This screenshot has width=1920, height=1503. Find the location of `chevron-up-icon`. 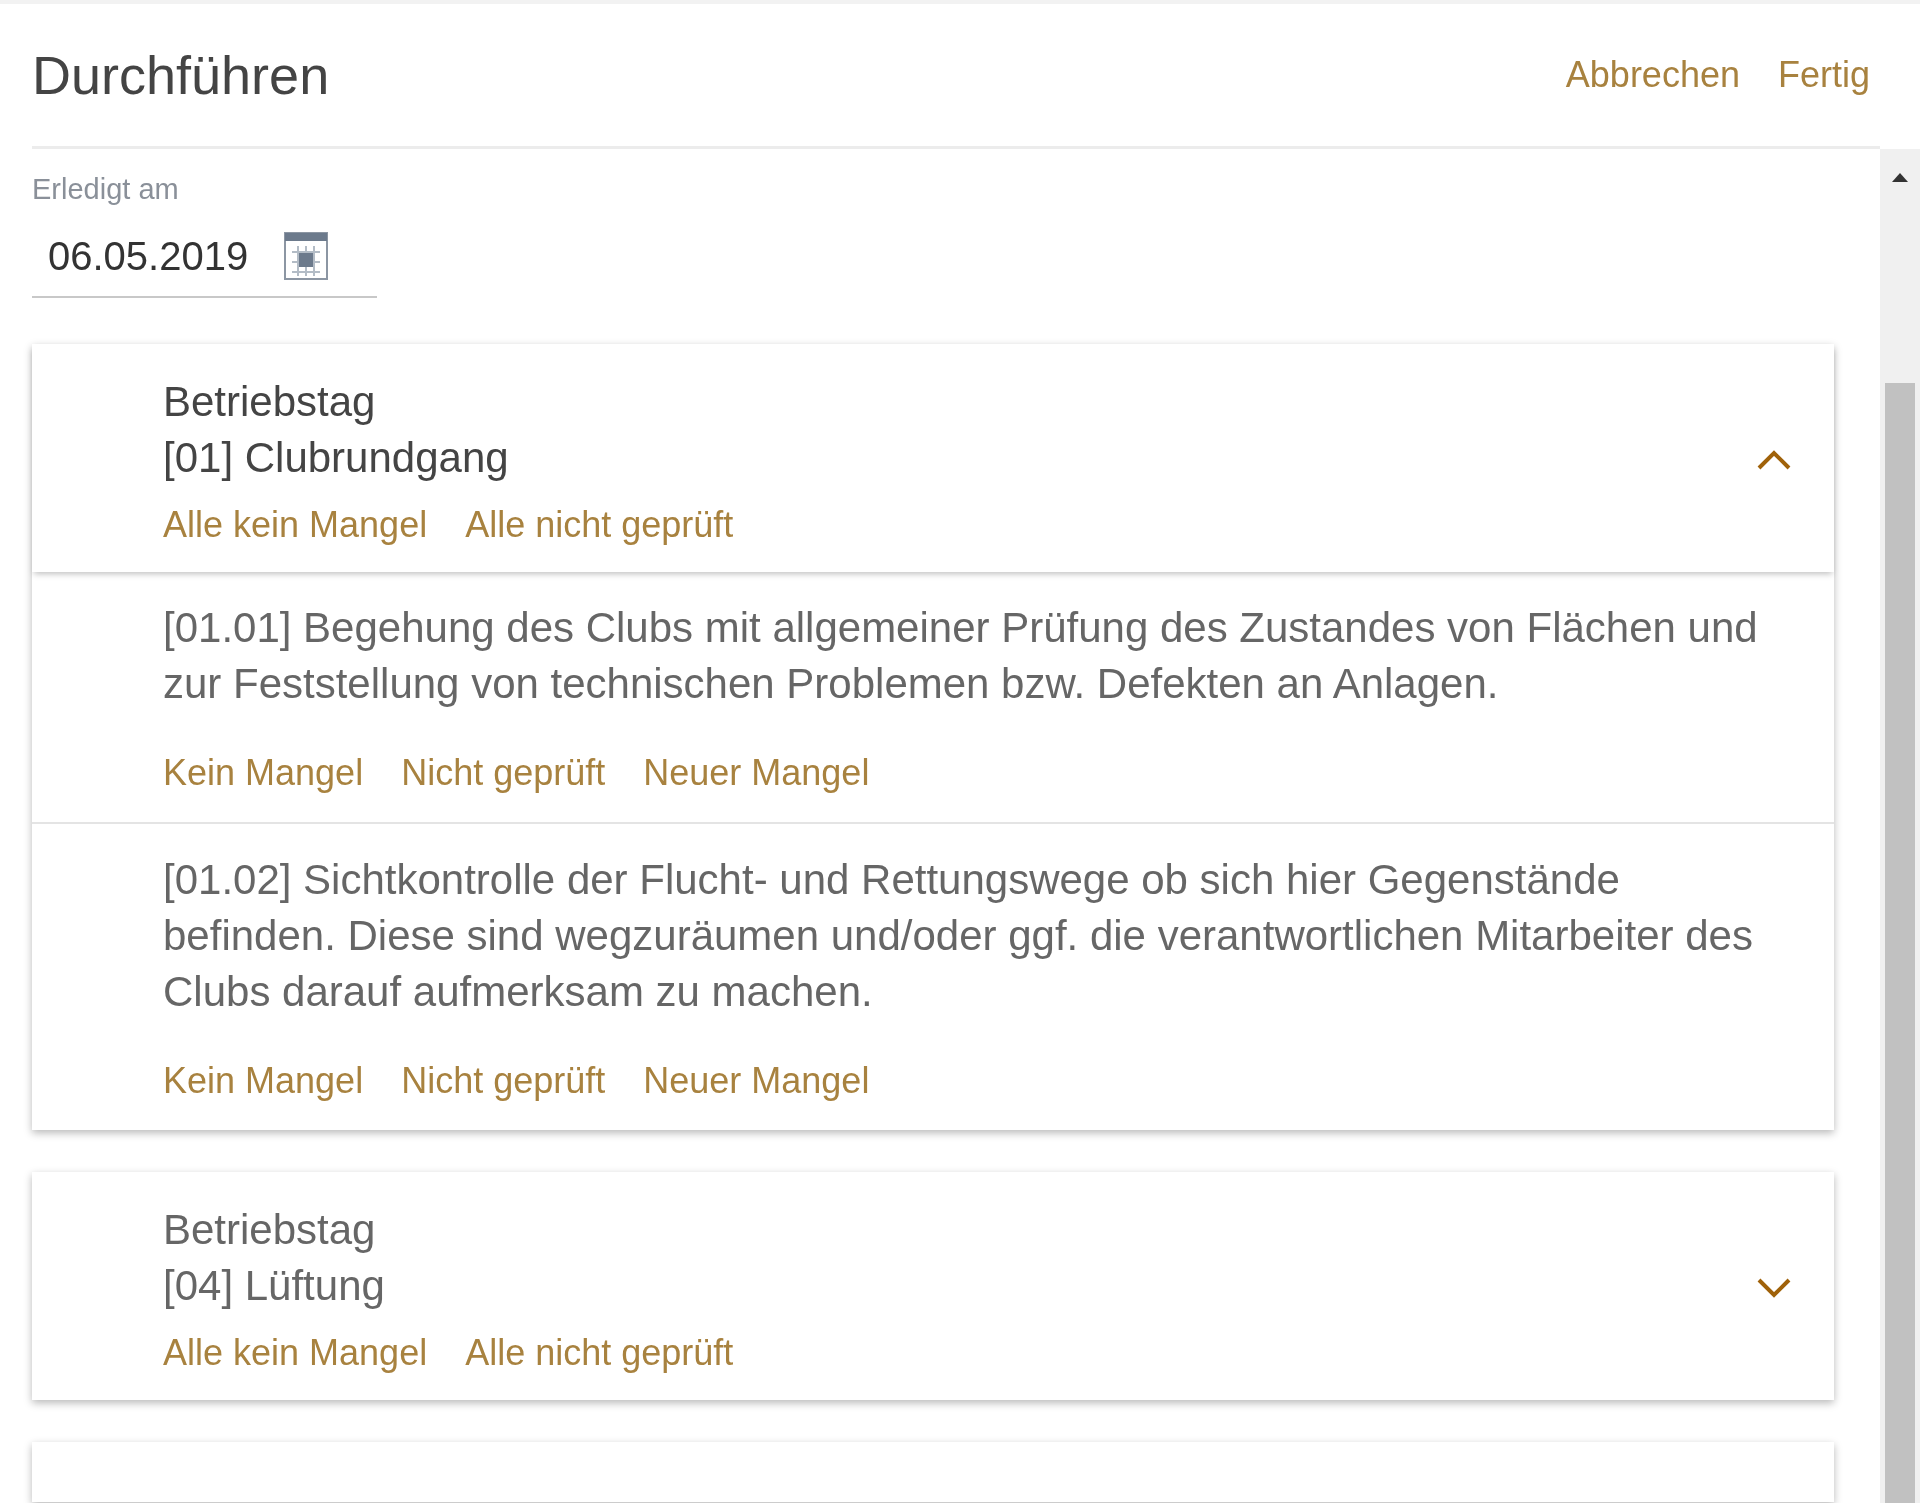

chevron-up-icon is located at coordinates (1774, 460).